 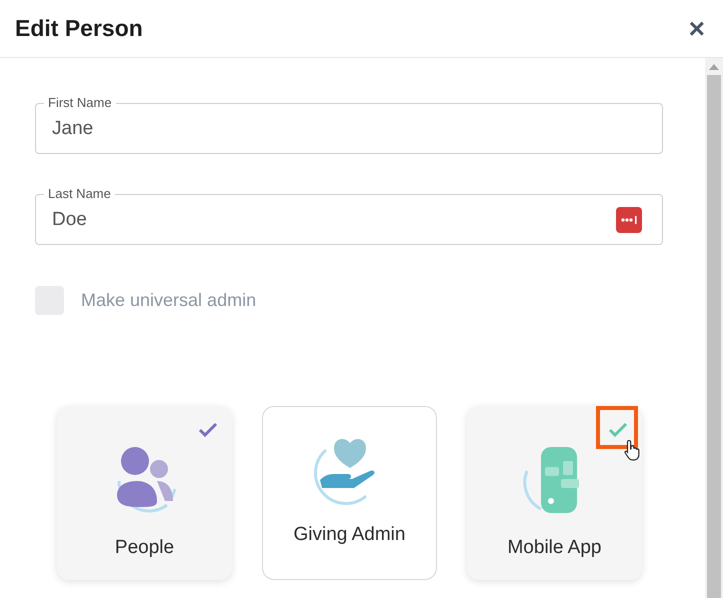 I want to click on hand-cursor-icon, so click(x=632, y=450).